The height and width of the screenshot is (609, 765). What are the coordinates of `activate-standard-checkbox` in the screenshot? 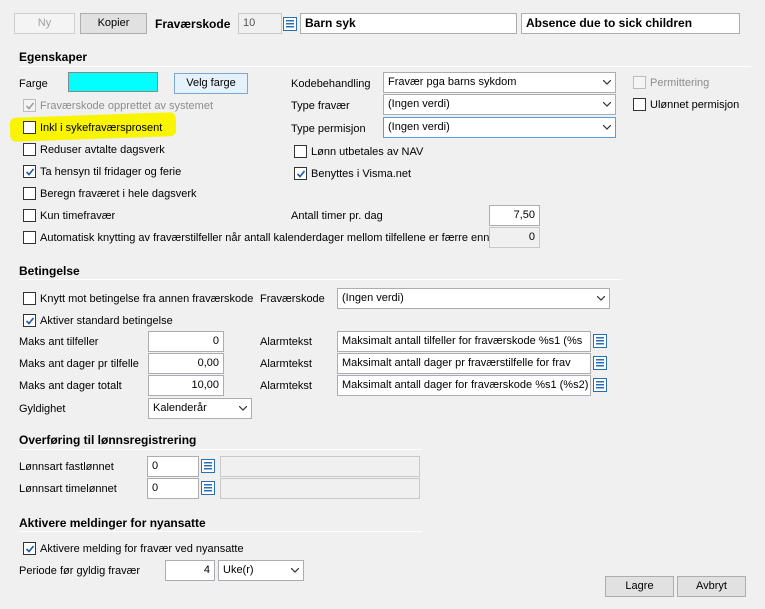 It's located at (29, 320).